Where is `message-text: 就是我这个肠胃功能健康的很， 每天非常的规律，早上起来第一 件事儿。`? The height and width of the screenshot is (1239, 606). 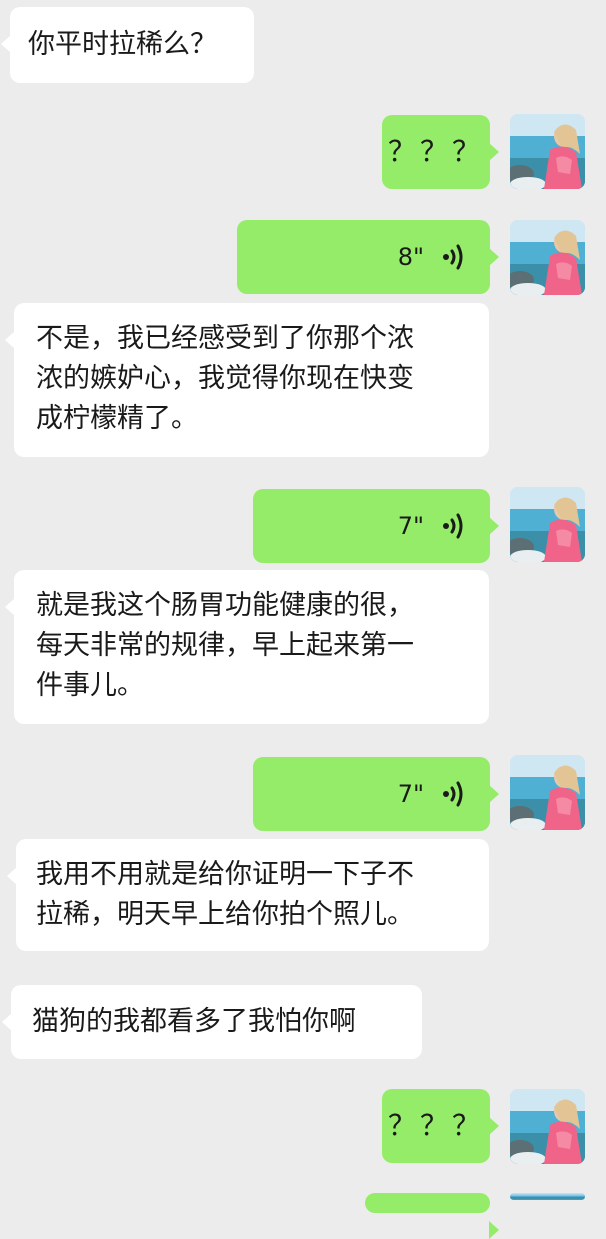 message-text: 就是我这个肠胃功能健康的很， 每天非常的规律，早上起来第一 件事儿。 is located at coordinates (225, 645).